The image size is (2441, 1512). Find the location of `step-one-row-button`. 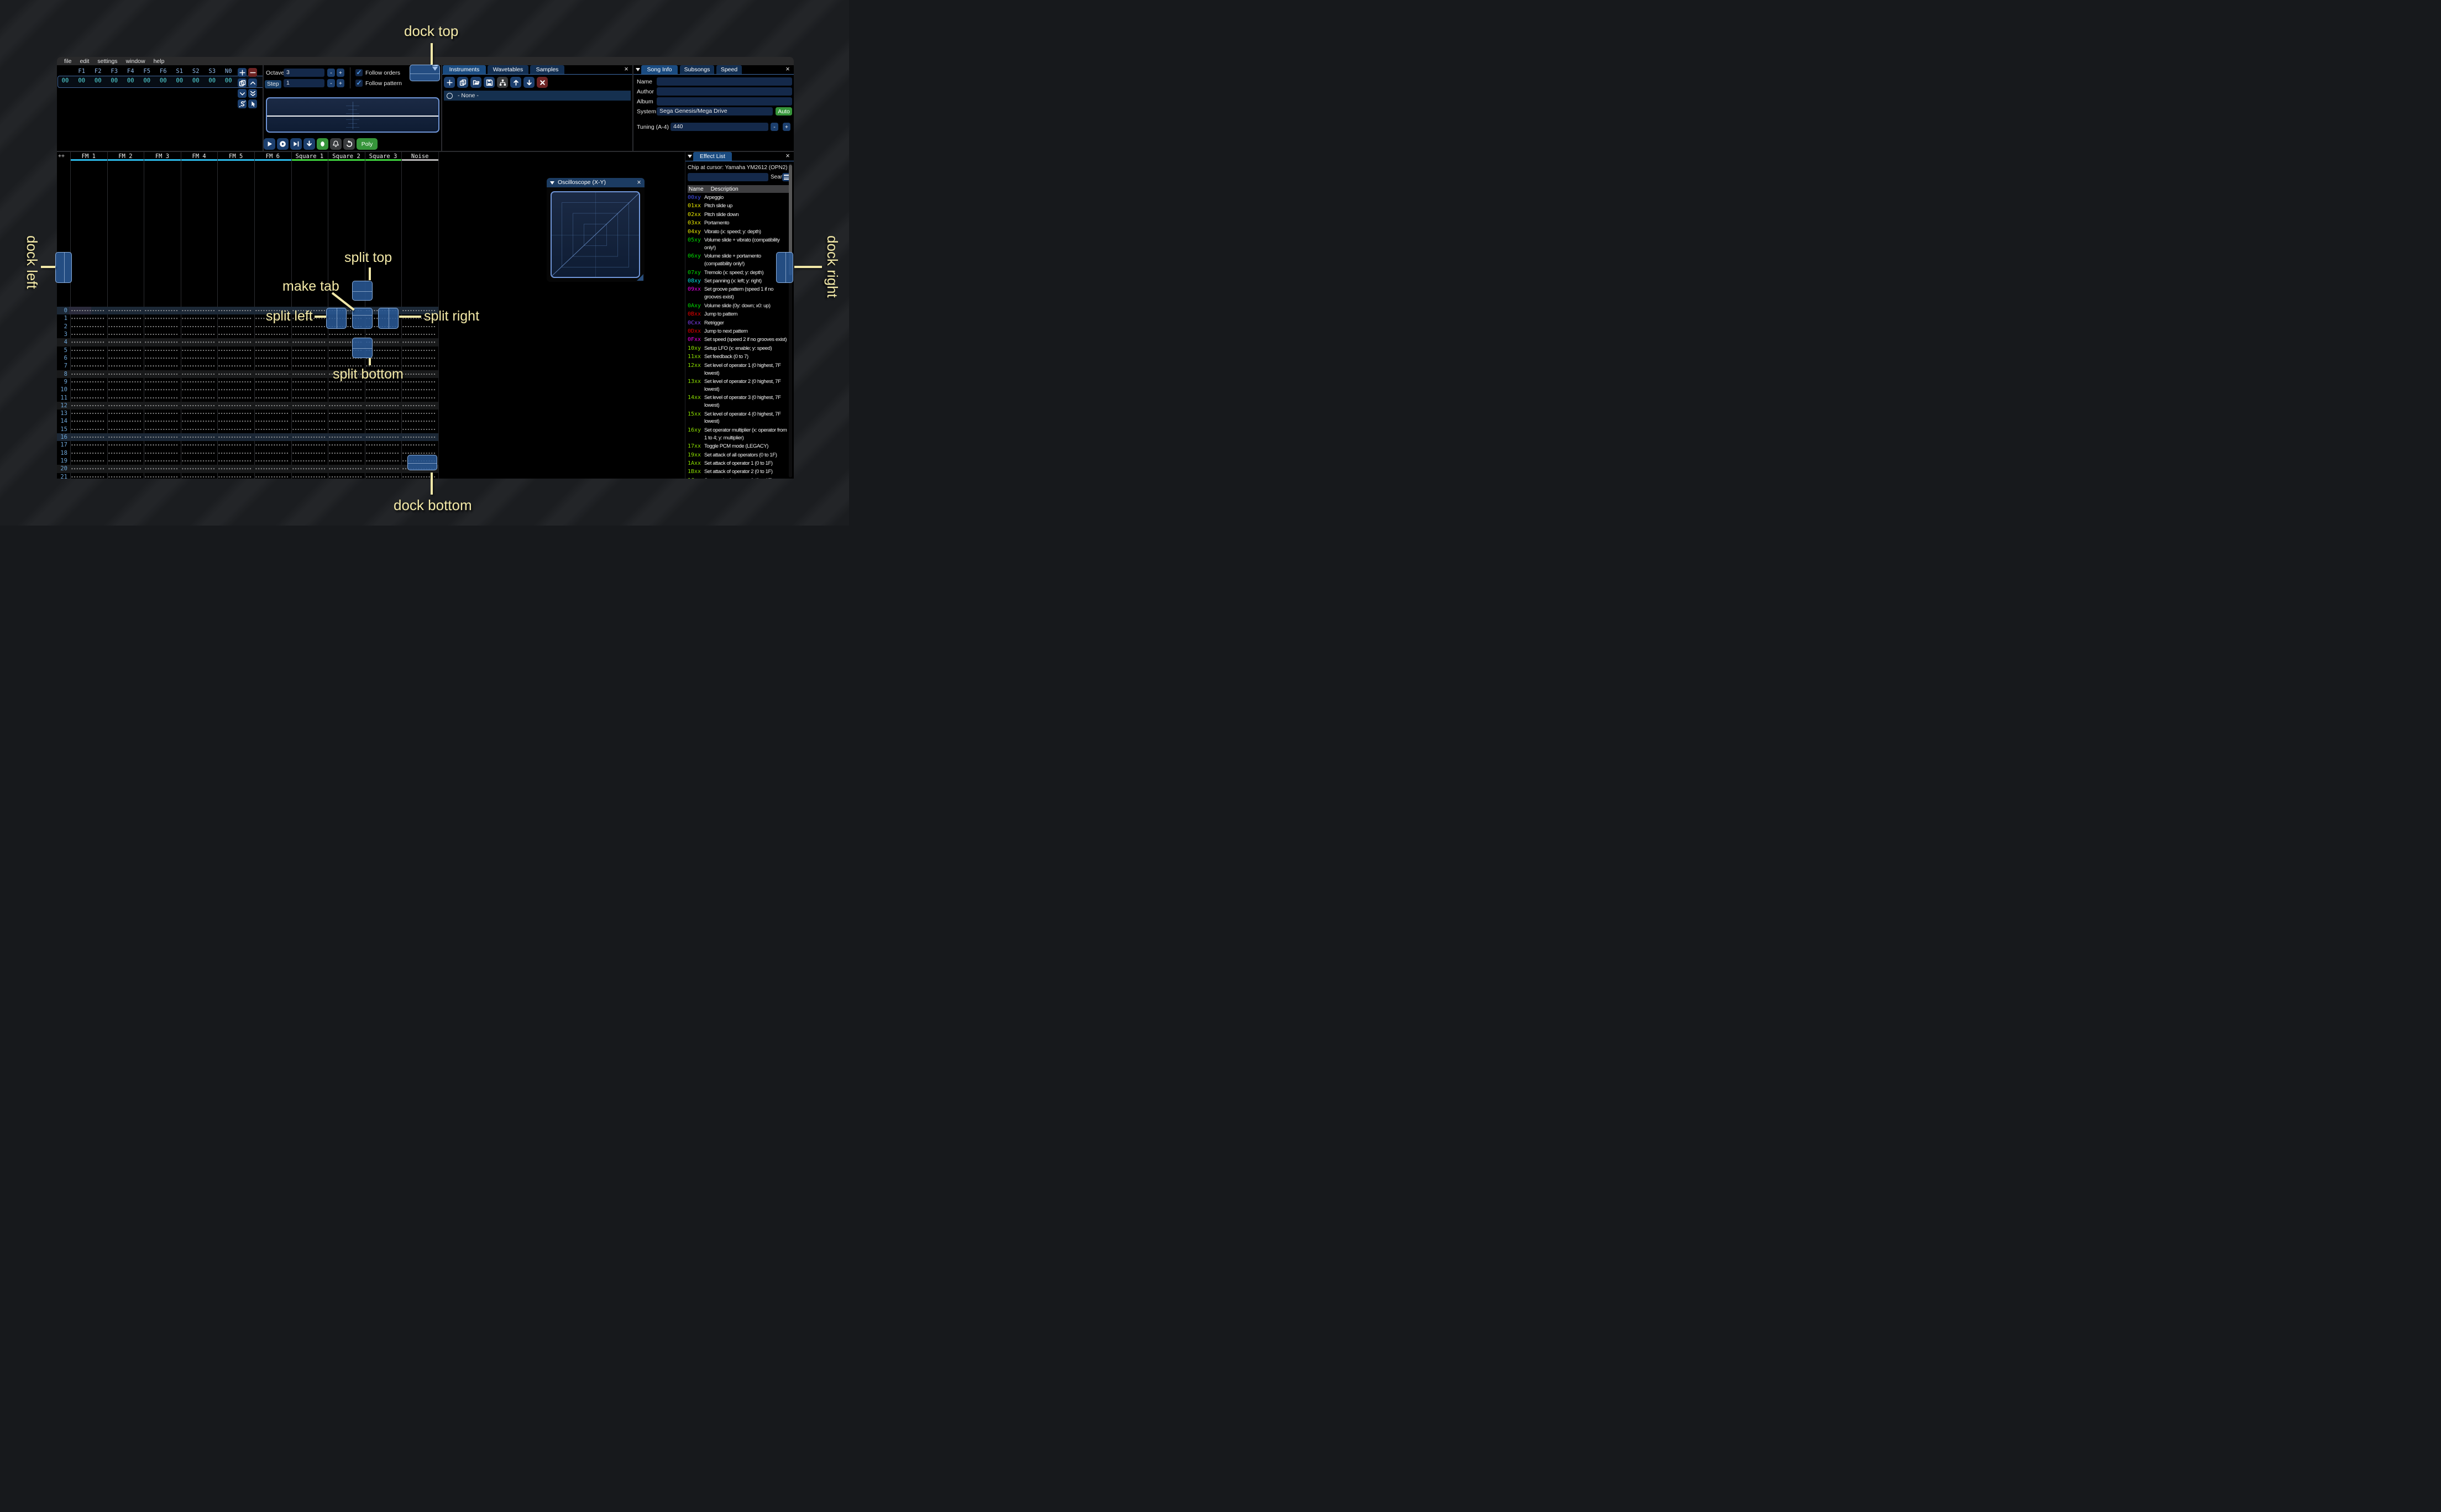

step-one-row-button is located at coordinates (309, 144).